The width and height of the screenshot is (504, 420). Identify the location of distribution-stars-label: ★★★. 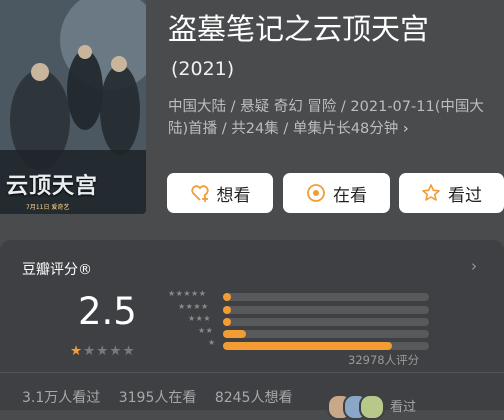
(200, 318).